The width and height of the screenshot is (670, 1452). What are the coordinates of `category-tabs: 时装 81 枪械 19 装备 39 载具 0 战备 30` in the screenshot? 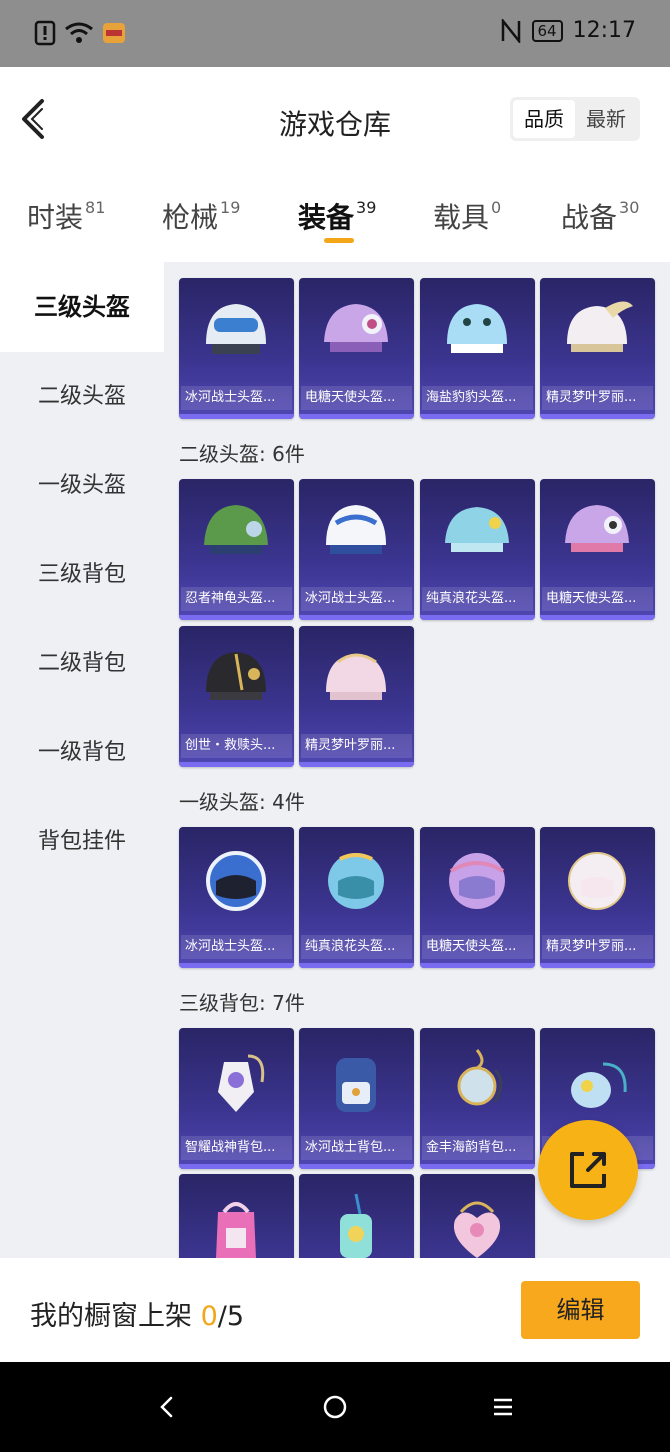 It's located at (335, 218).